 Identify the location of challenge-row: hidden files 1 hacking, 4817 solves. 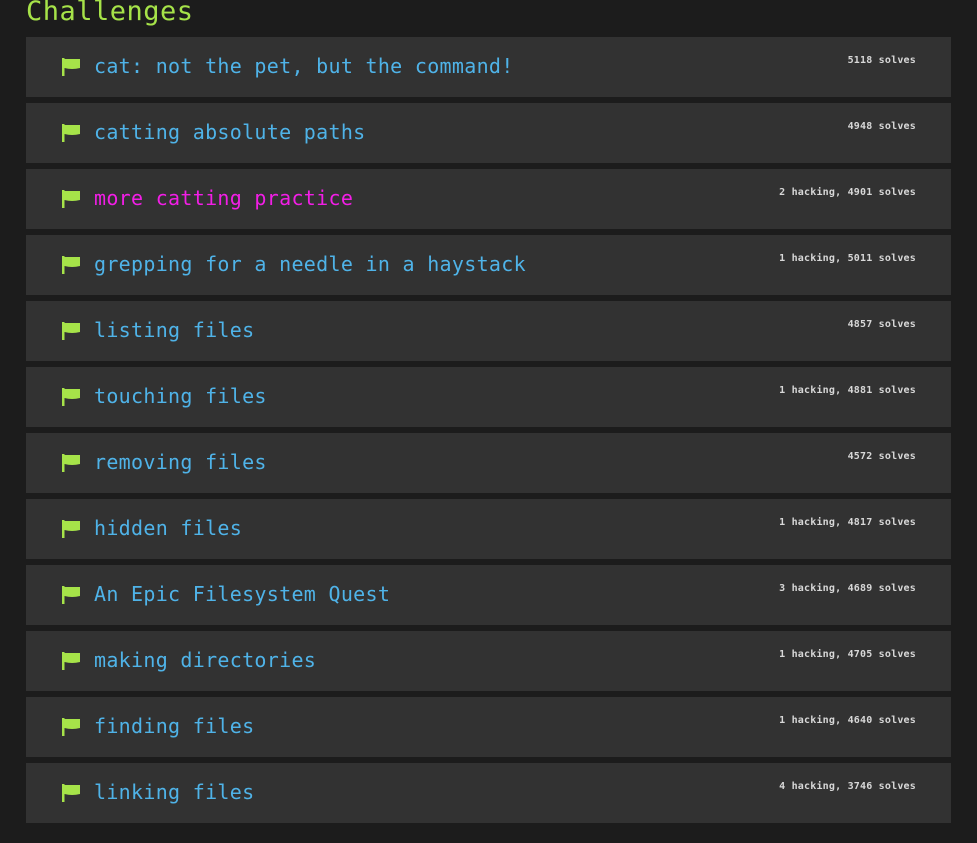
(488, 529).